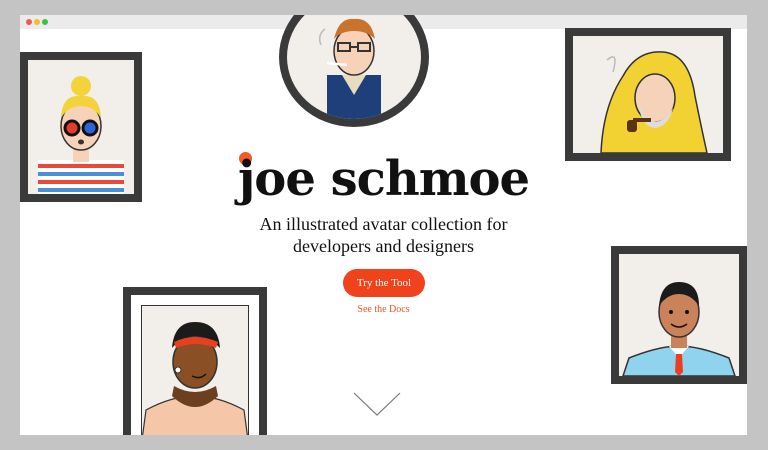  I want to click on minimize-window-button, so click(37, 22).